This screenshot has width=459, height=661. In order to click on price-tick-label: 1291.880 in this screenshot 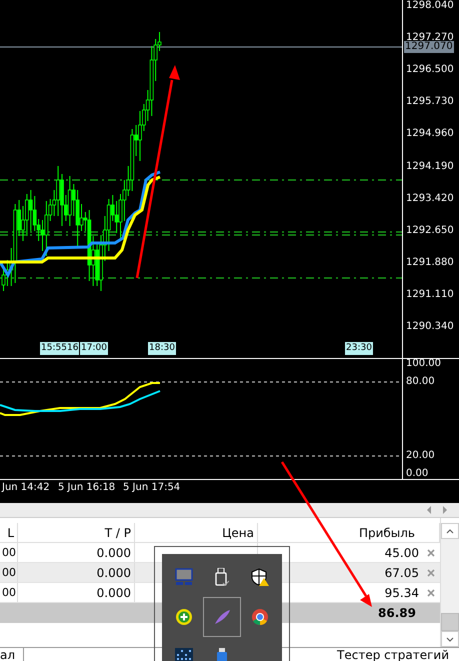, I will do `click(430, 262)`.